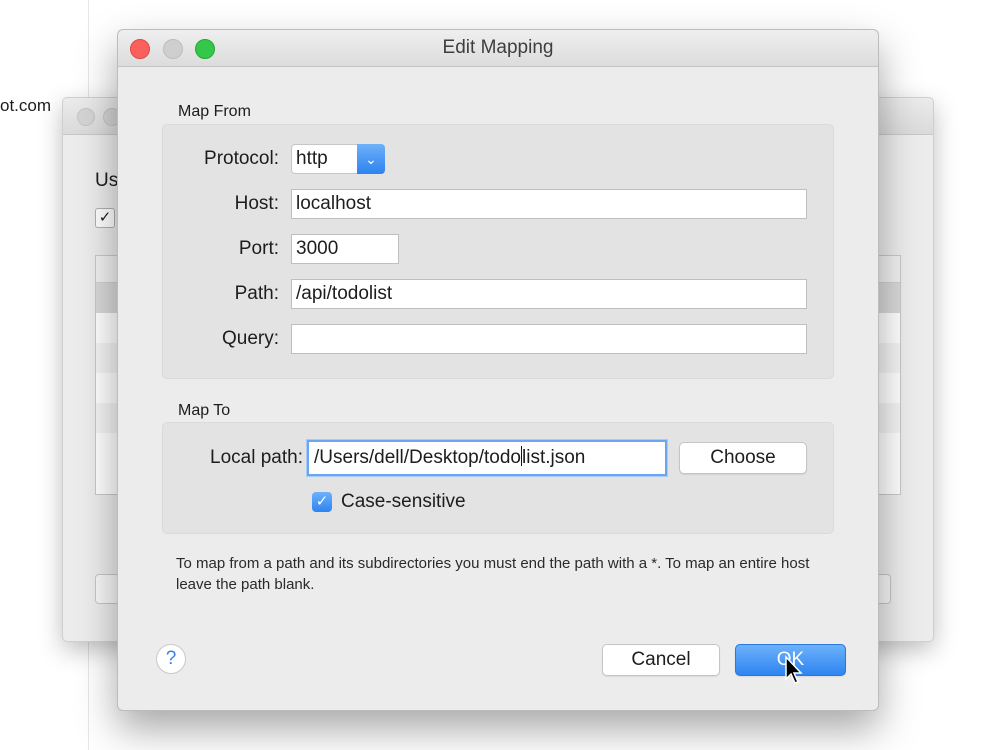  Describe the element at coordinates (86, 117) in the screenshot. I see `background-close-light` at that location.